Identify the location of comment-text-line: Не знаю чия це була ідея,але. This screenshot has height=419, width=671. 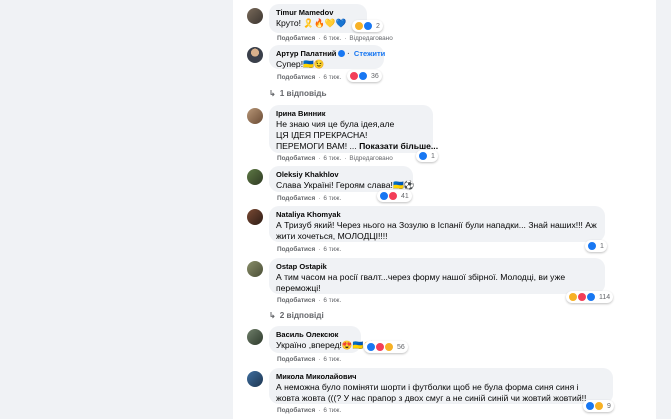
(335, 124).